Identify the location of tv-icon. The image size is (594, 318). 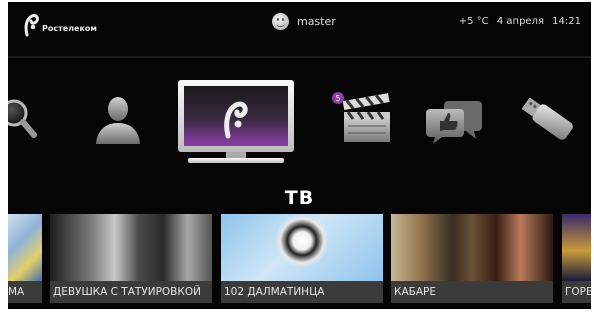
(236, 121).